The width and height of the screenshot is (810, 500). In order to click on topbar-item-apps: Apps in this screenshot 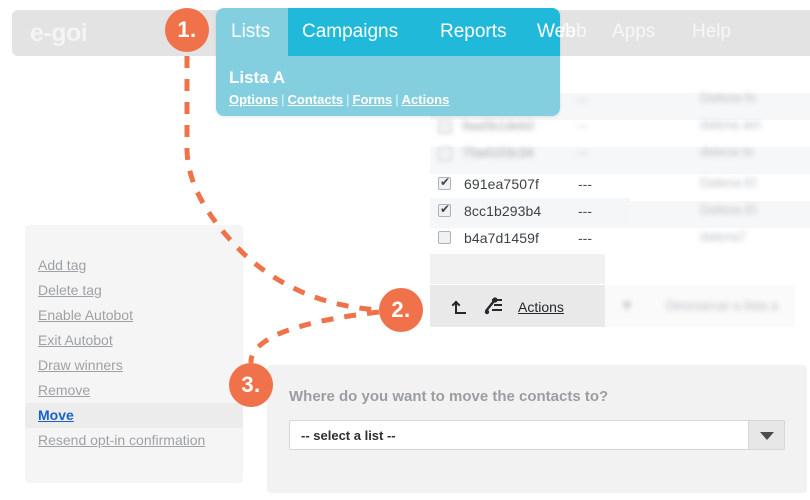, I will do `click(633, 32)`.